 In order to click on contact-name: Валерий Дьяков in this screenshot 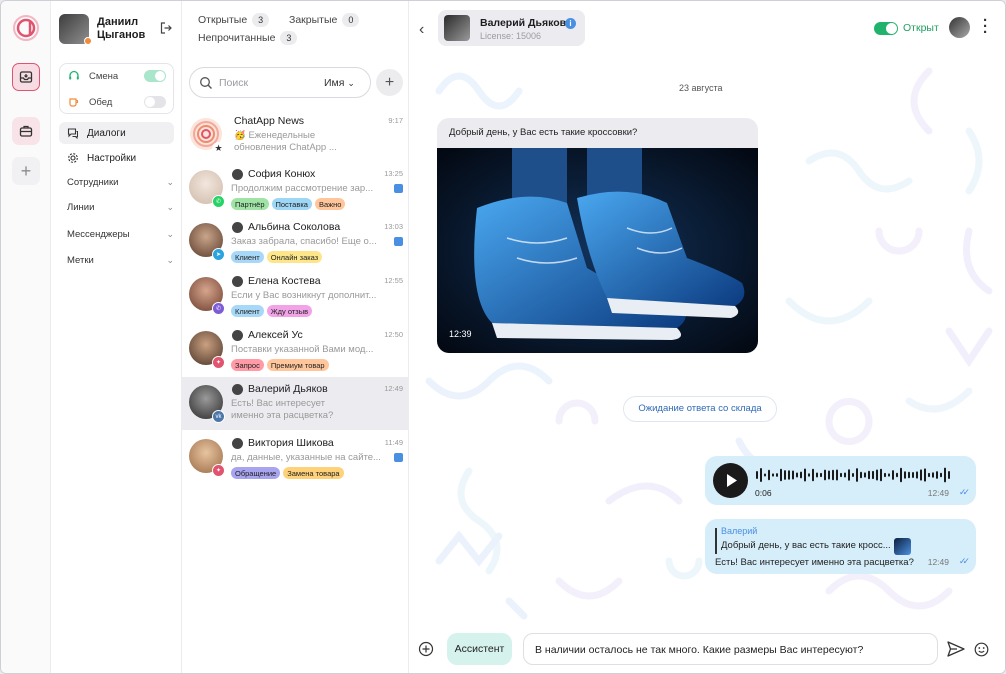, I will do `click(523, 23)`.